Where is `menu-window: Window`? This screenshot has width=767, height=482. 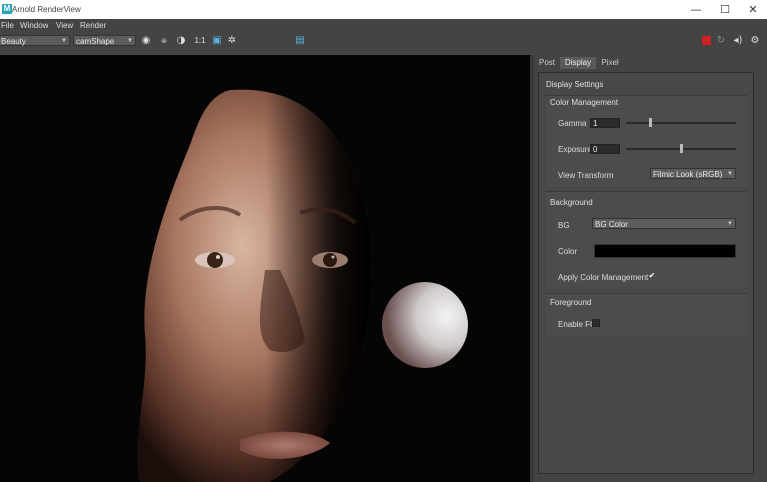 menu-window: Window is located at coordinates (34, 25).